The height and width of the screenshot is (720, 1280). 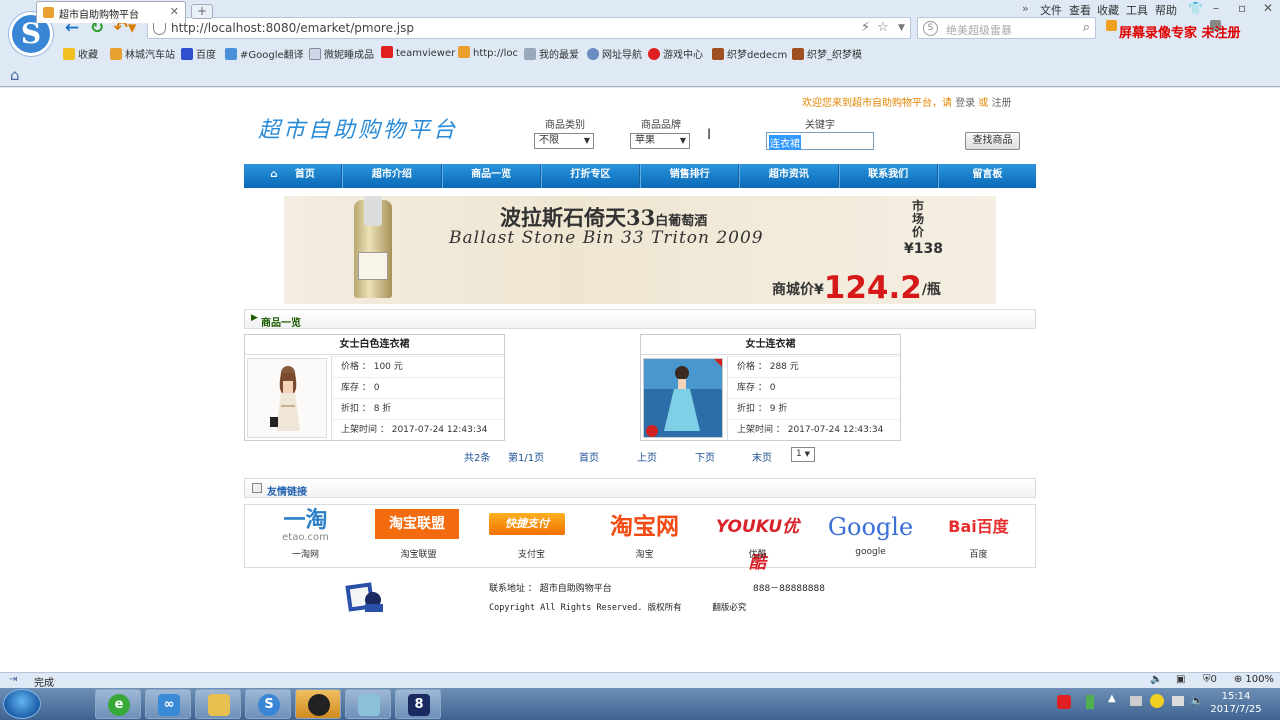 I want to click on extension-icon, so click(x=1111, y=25).